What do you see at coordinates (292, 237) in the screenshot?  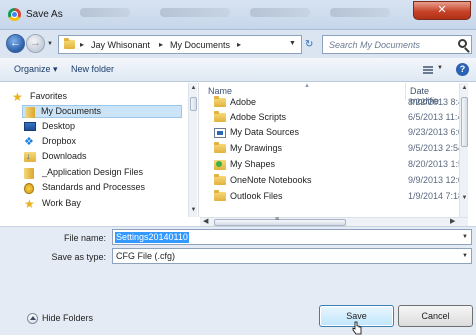 I see `file-name-field: Settings20140110 ▼` at bounding box center [292, 237].